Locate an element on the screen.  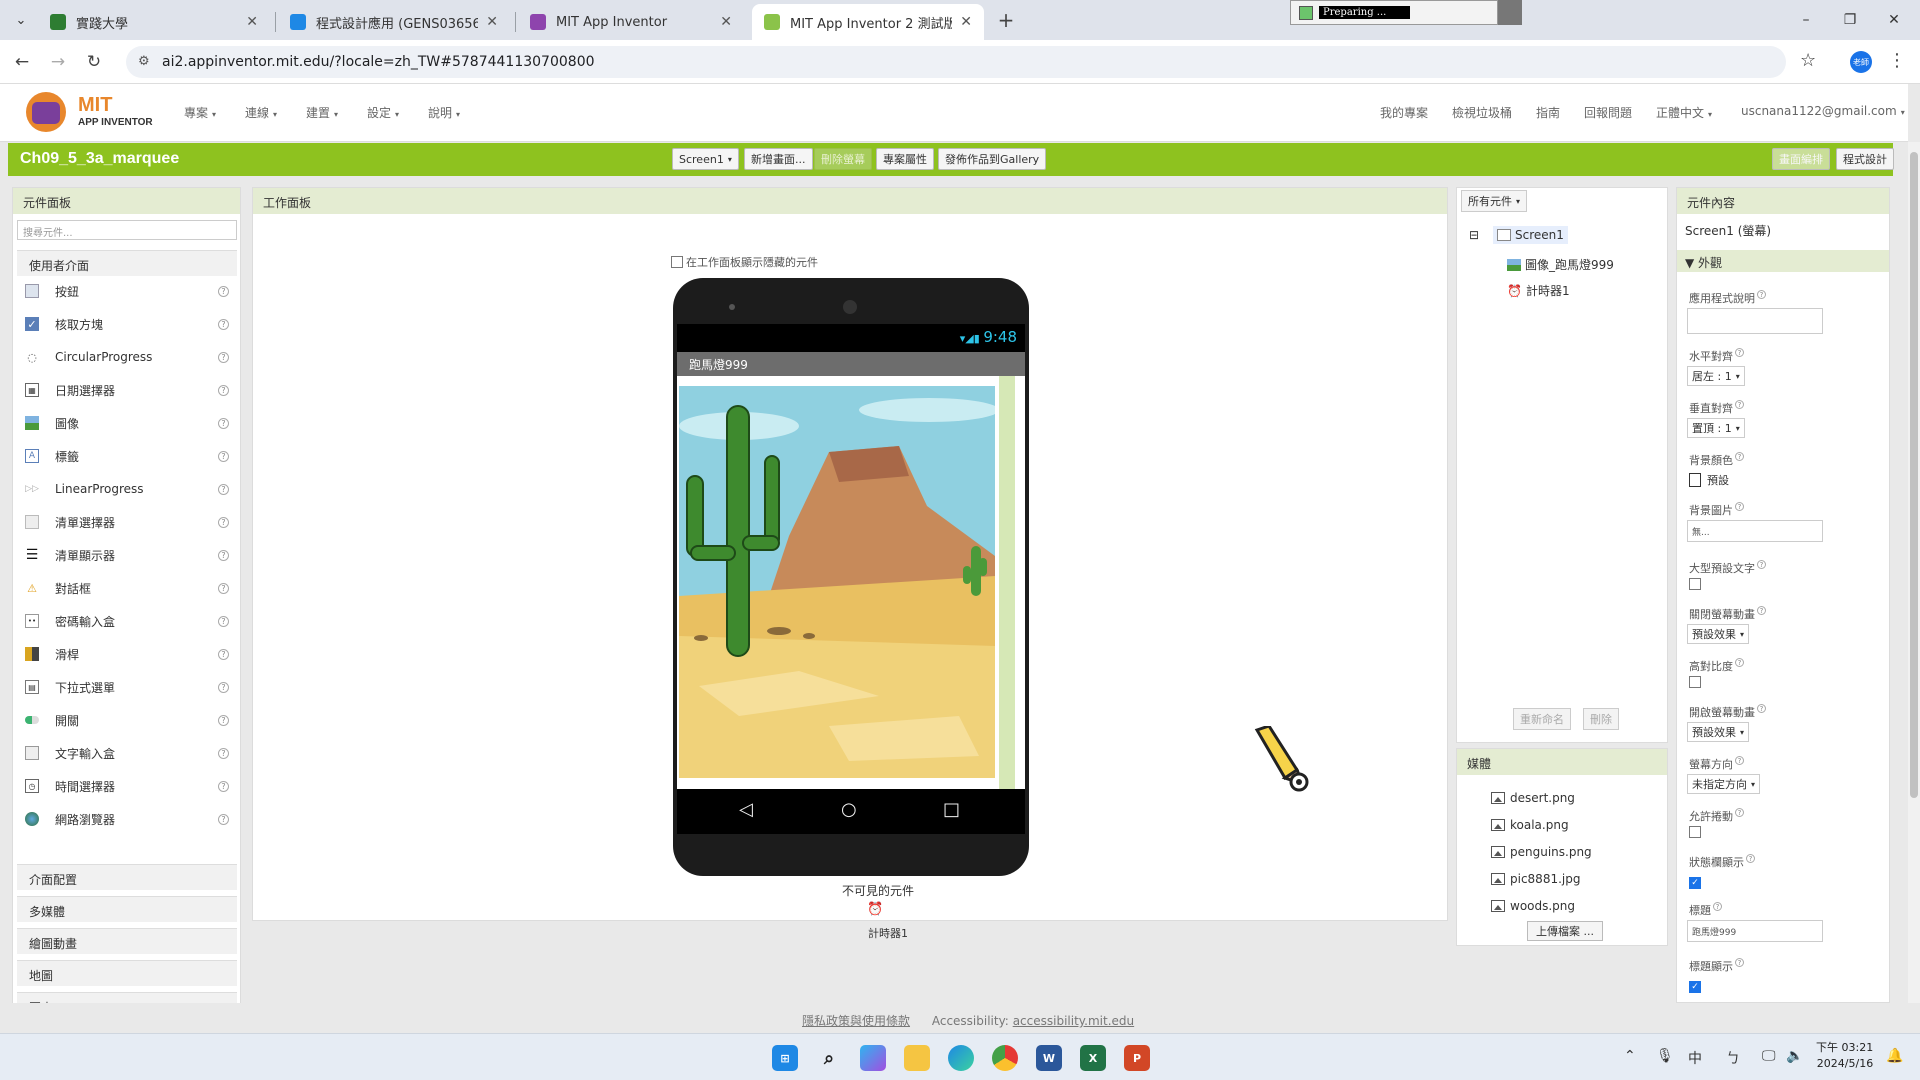
chrome-icon is located at coordinates (1005, 1058).